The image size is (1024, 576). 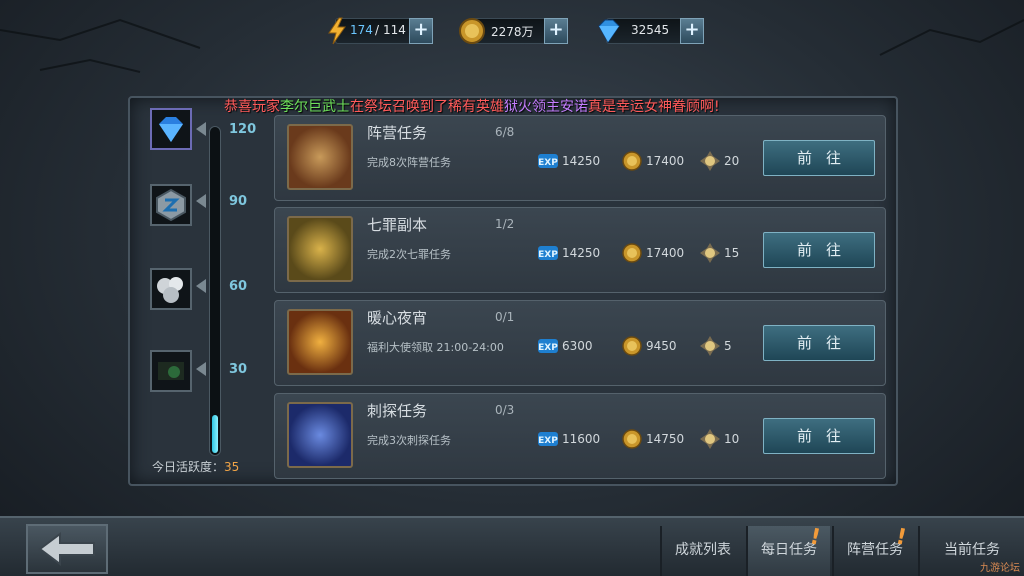 What do you see at coordinates (315, 107) in the screenshot?
I see `announce-player: 李尔巨武士` at bounding box center [315, 107].